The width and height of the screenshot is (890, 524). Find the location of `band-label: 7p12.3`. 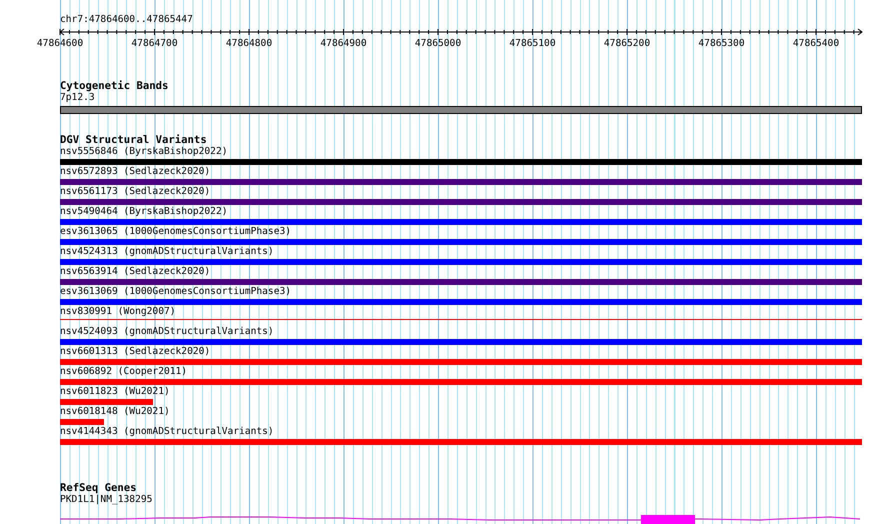

band-label: 7p12.3 is located at coordinates (77, 98).